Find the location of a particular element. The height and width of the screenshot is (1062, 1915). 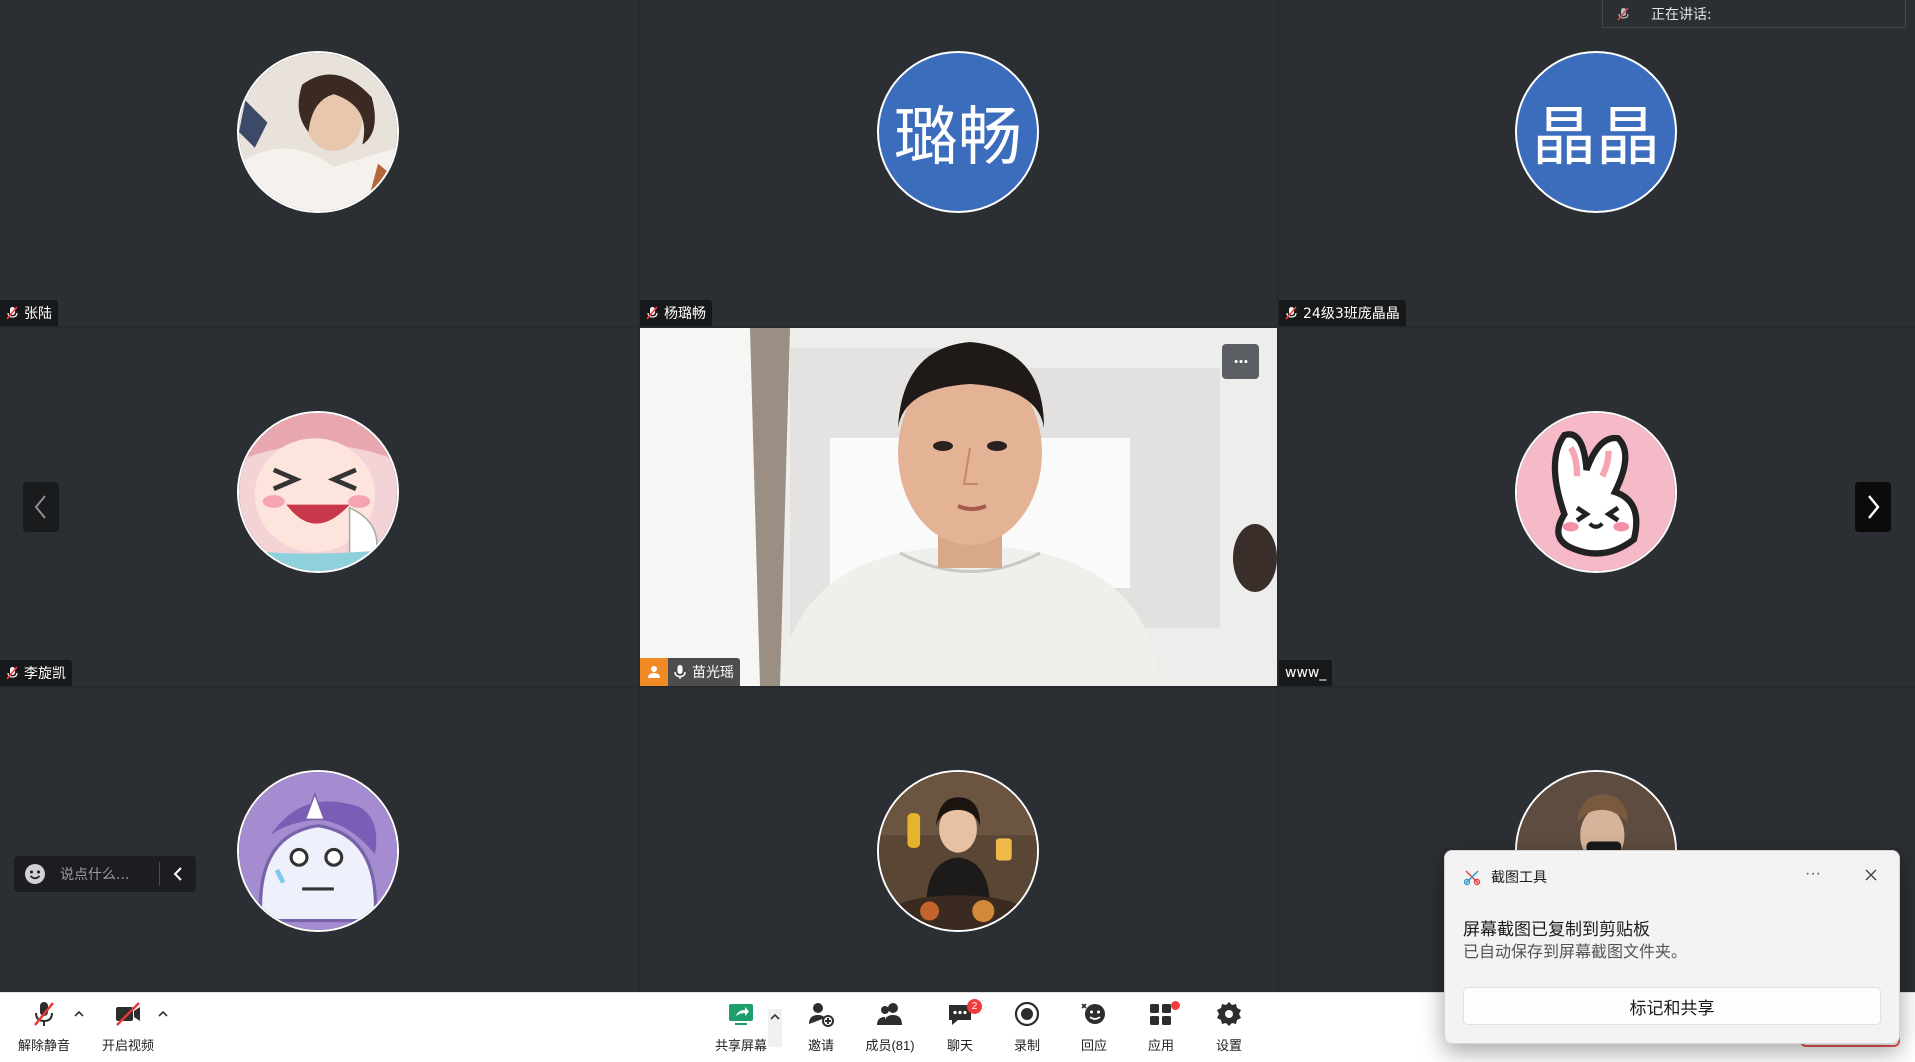

settings-label: 设置 is located at coordinates (1228, 1045).